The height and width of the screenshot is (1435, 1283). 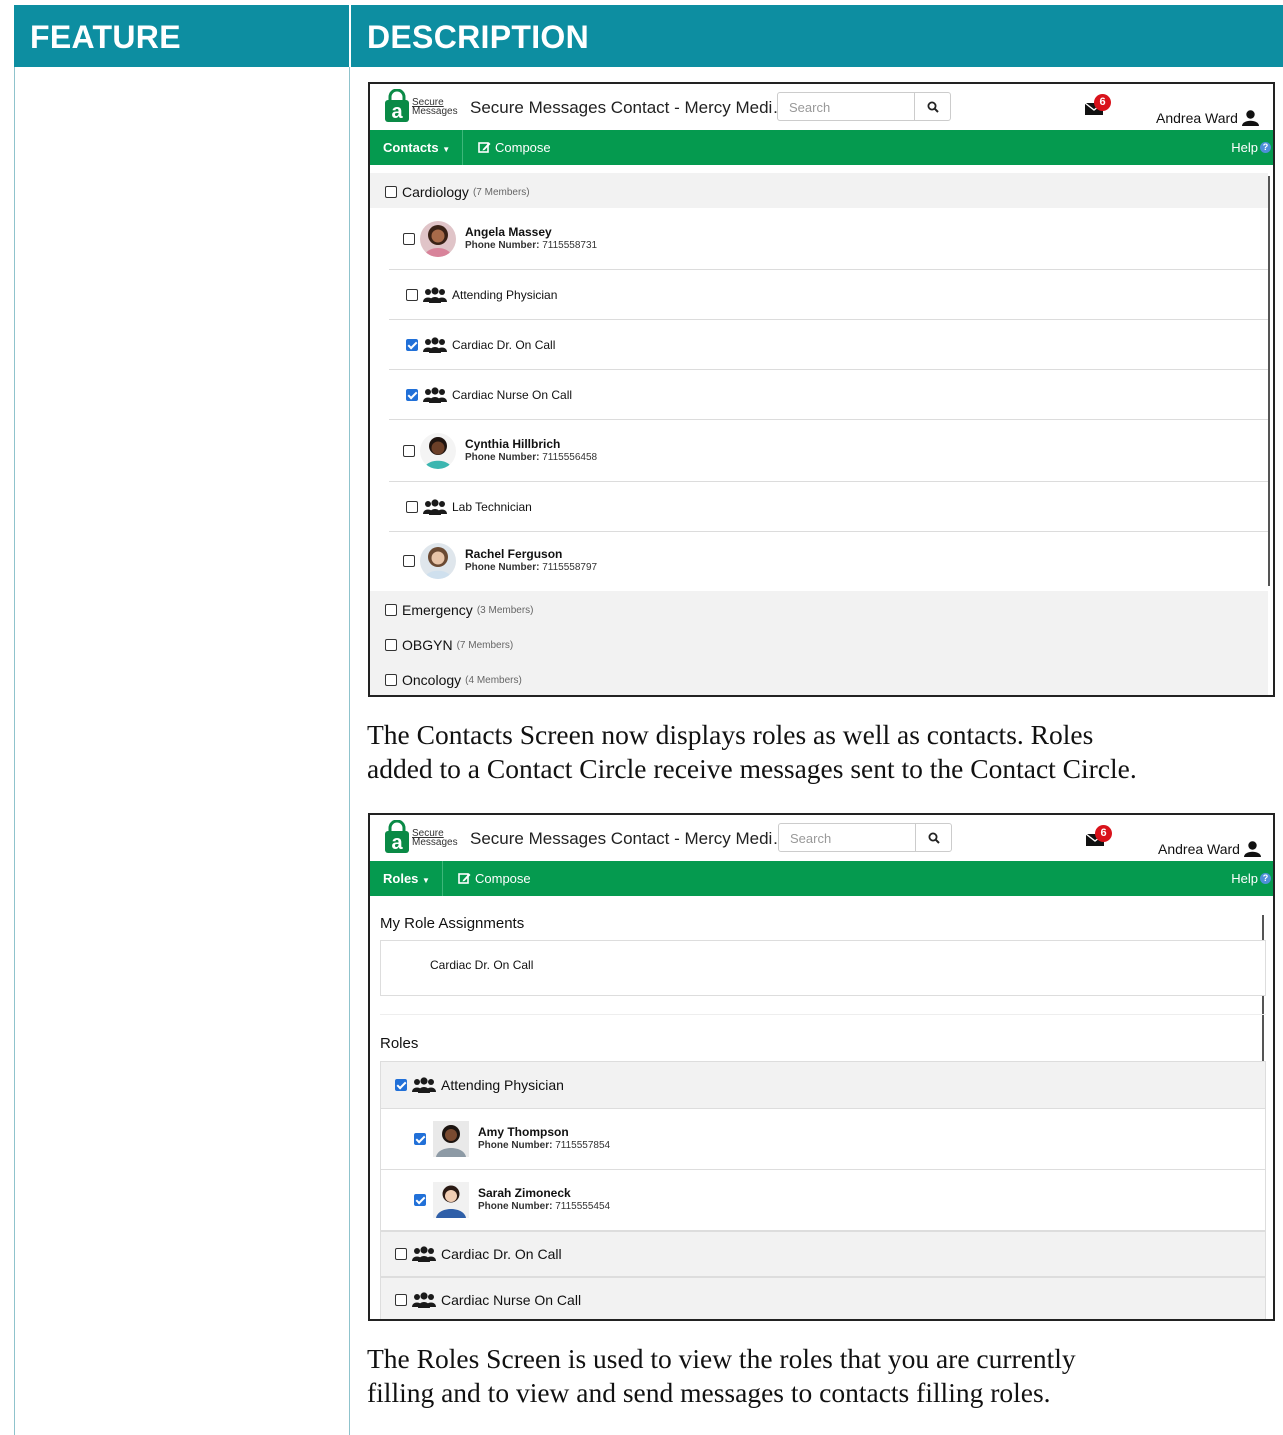 What do you see at coordinates (828, 507) in the screenshot?
I see `list-item-role: Lab Technician` at bounding box center [828, 507].